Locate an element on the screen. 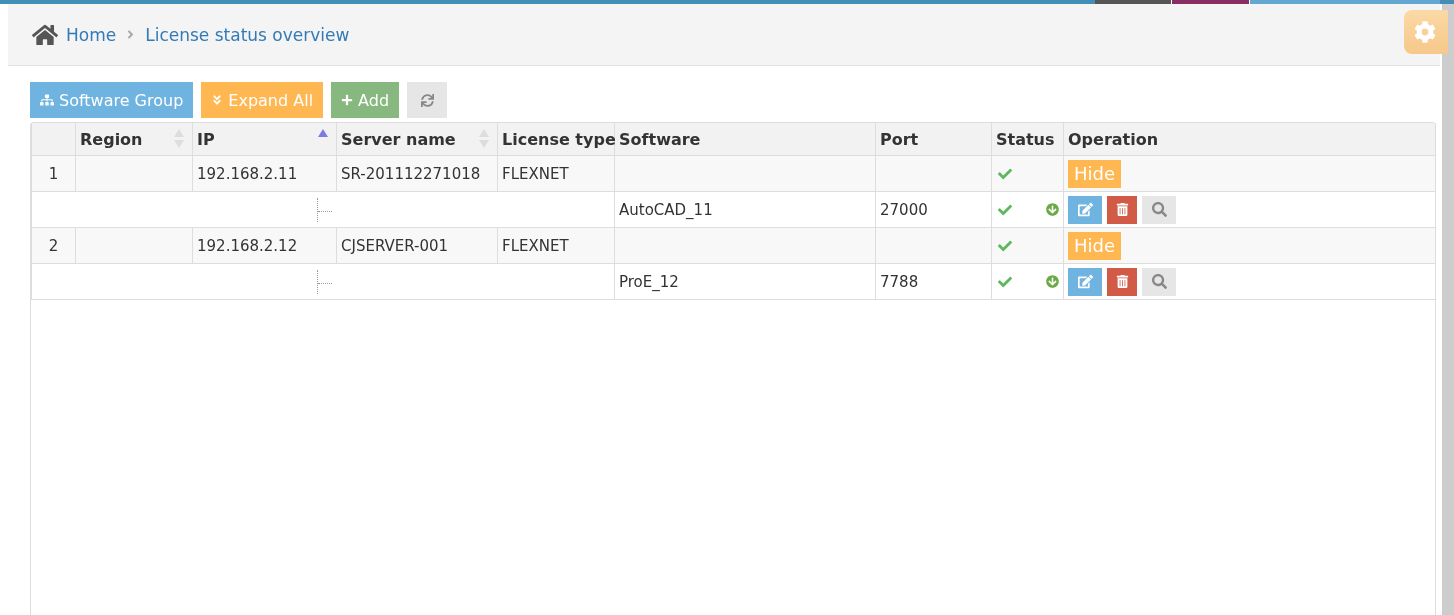 Image resolution: width=1454 pixels, height=615 pixels. column-header: Region is located at coordinates (134, 139).